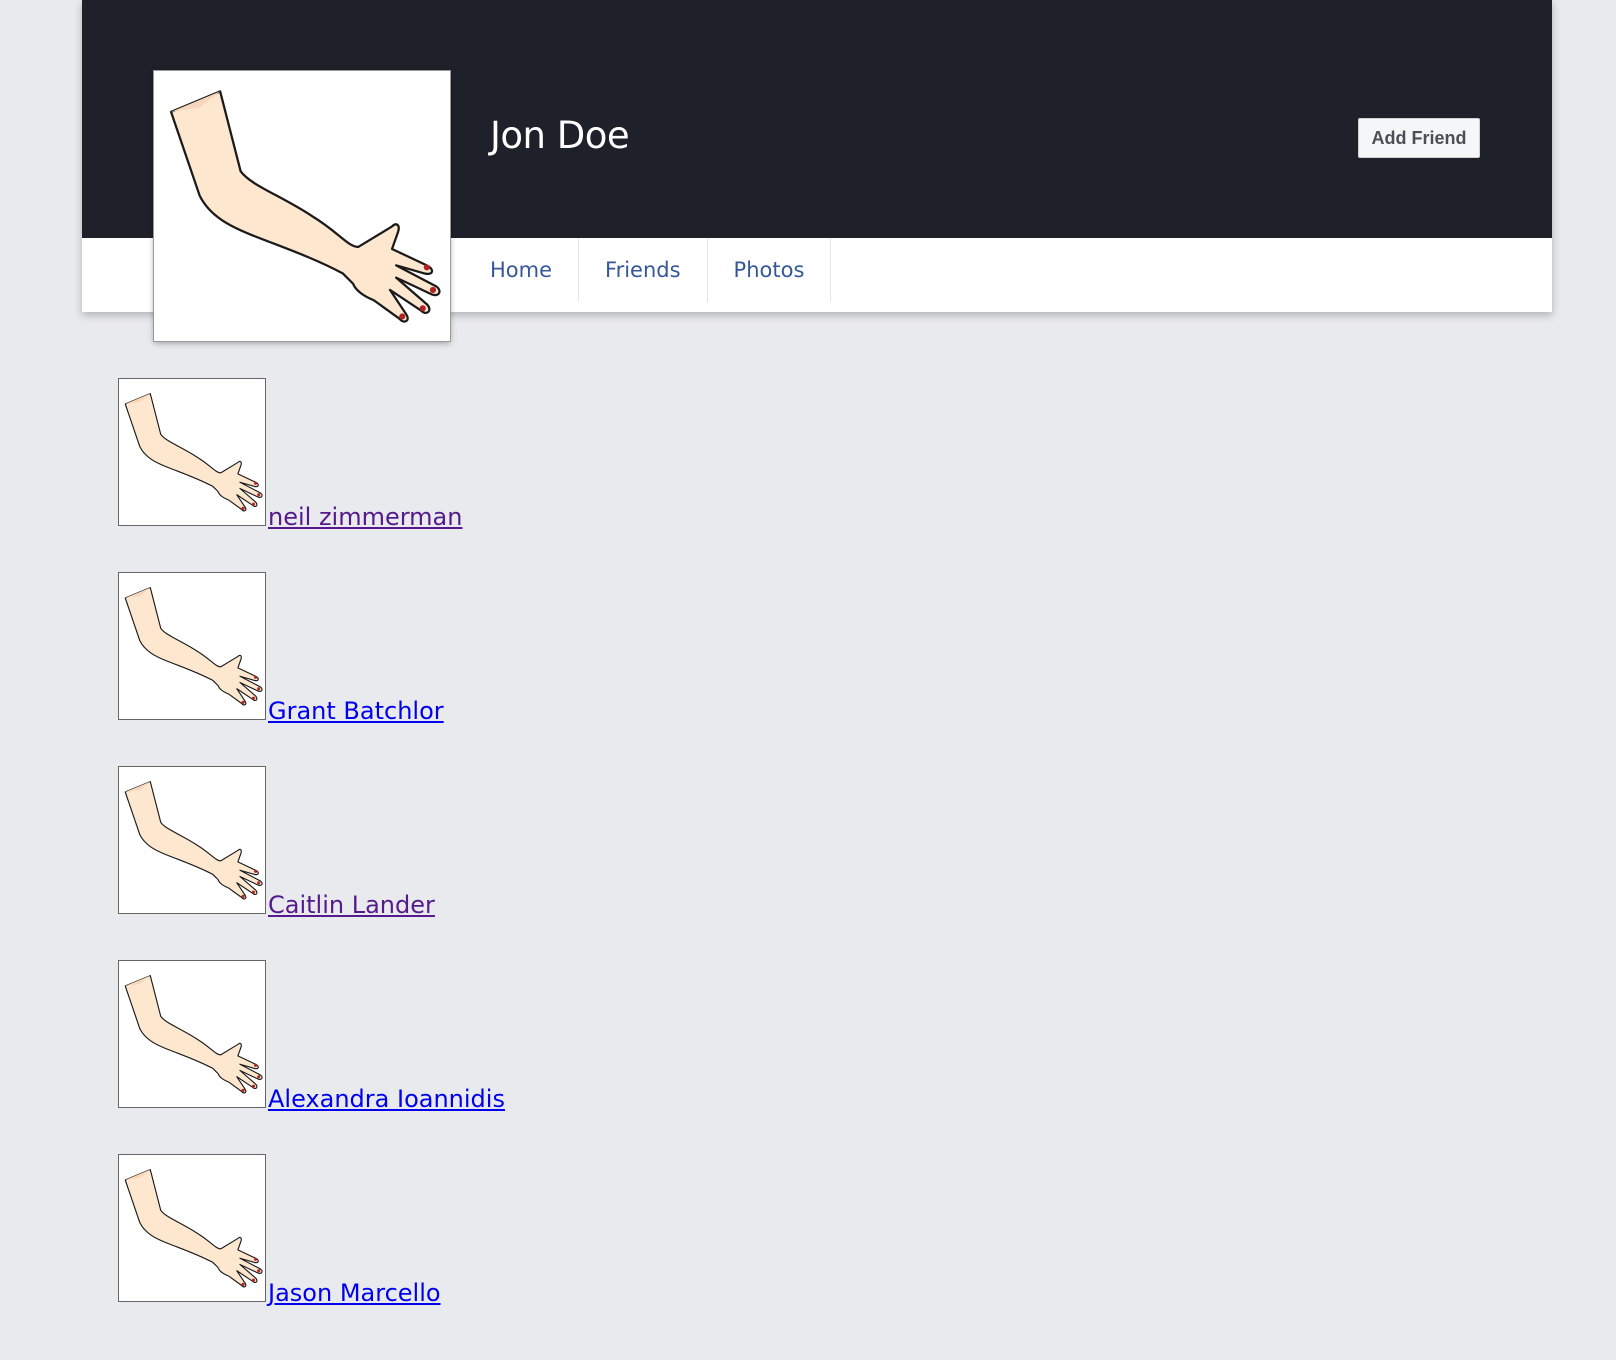 Image resolution: width=1616 pixels, height=1360 pixels. Describe the element at coordinates (354, 1293) in the screenshot. I see `friend-link: Jason Marcello` at that location.